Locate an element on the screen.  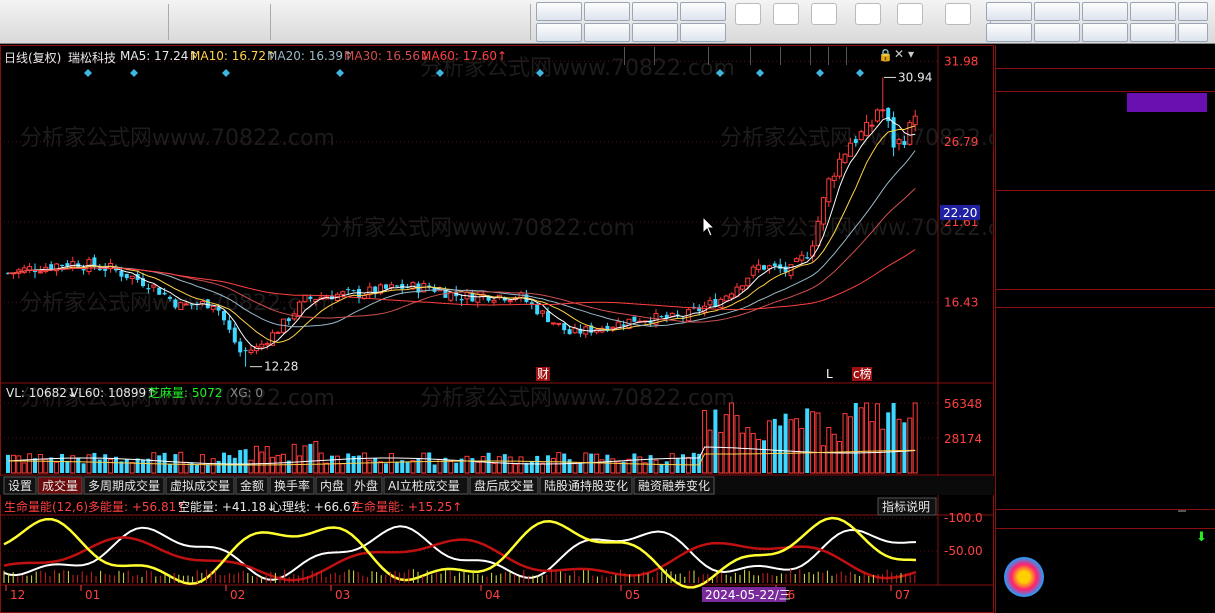
peer-button is located at coordinates (1182, 511).